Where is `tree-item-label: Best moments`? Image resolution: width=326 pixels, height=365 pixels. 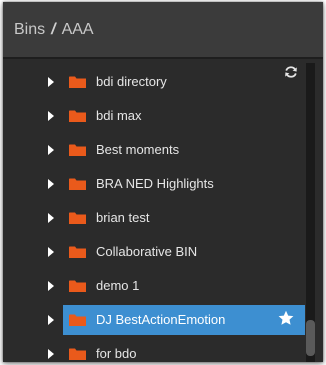 tree-item-label: Best moments is located at coordinates (138, 149).